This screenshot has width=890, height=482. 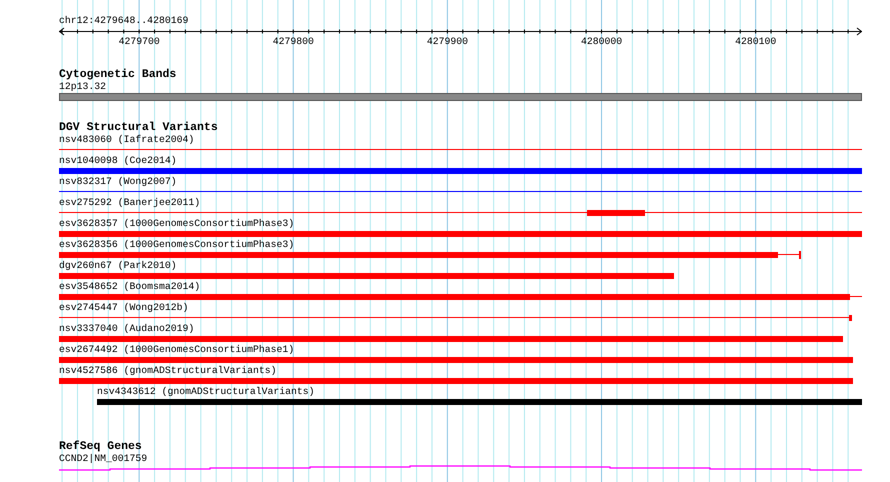 I want to click on variant-label: nsv4343612 (gnomADStructuralVariants), so click(x=205, y=391).